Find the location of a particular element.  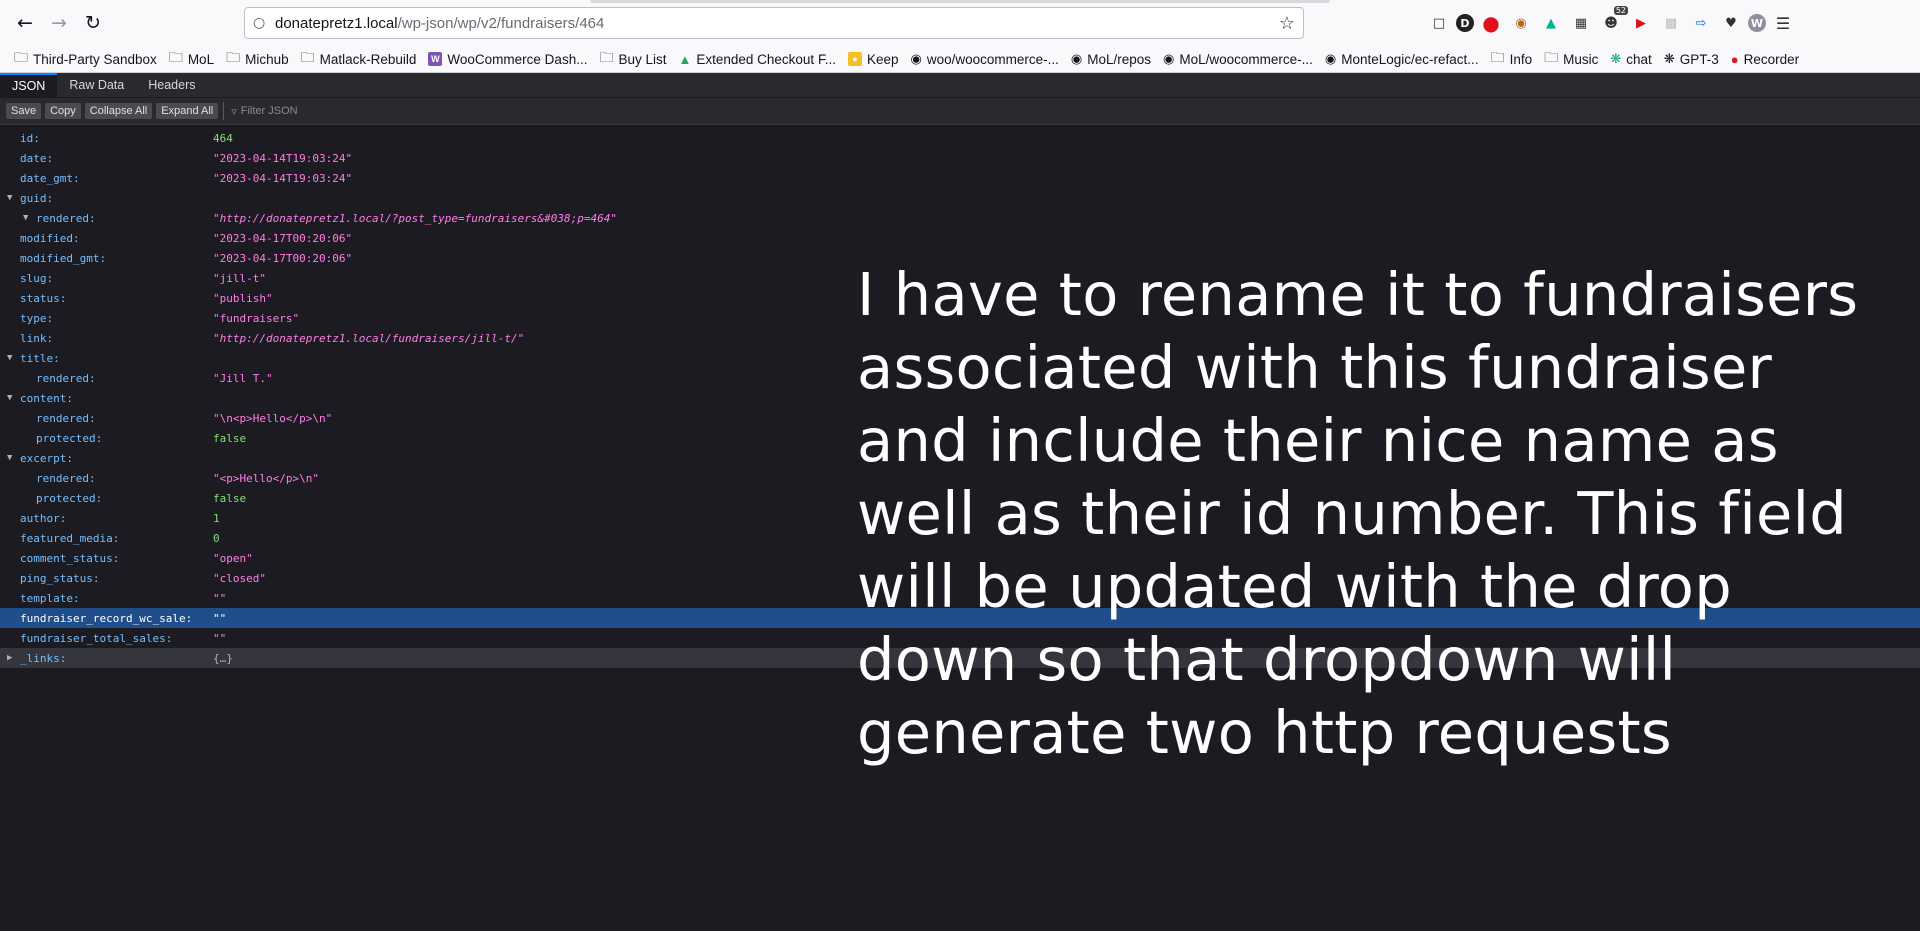

tab-raw-data: Raw Data is located at coordinates (96, 85).